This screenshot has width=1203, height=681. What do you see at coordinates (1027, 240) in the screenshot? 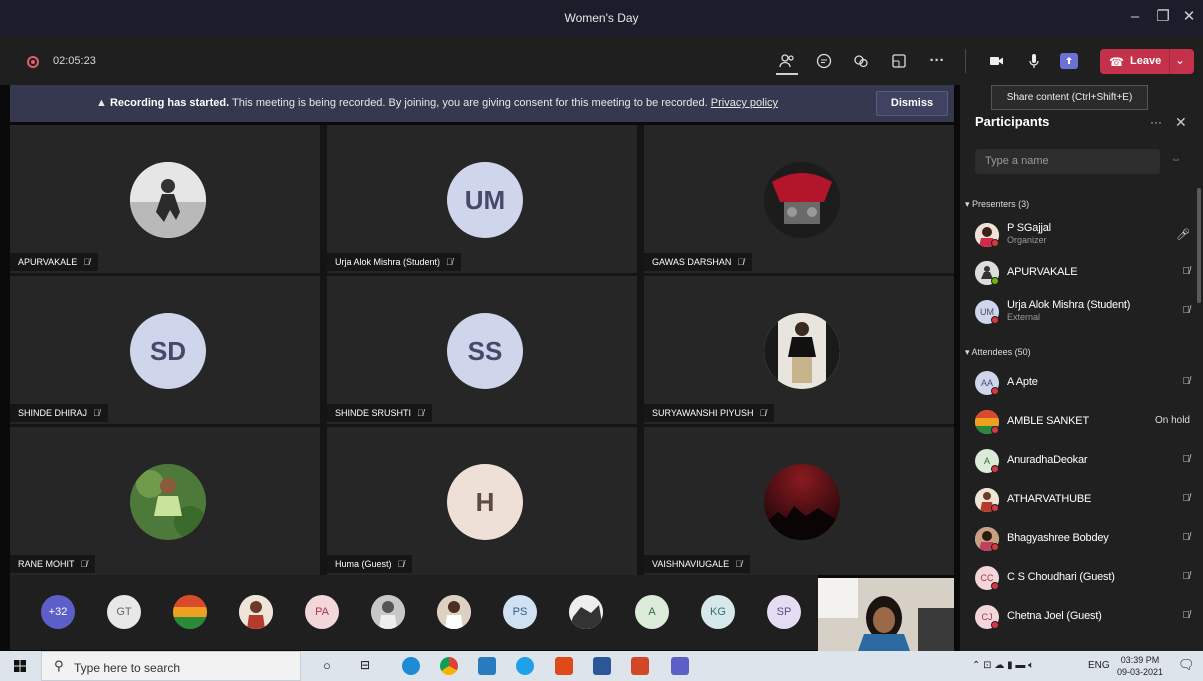
I see `participant-role: Organizer` at bounding box center [1027, 240].